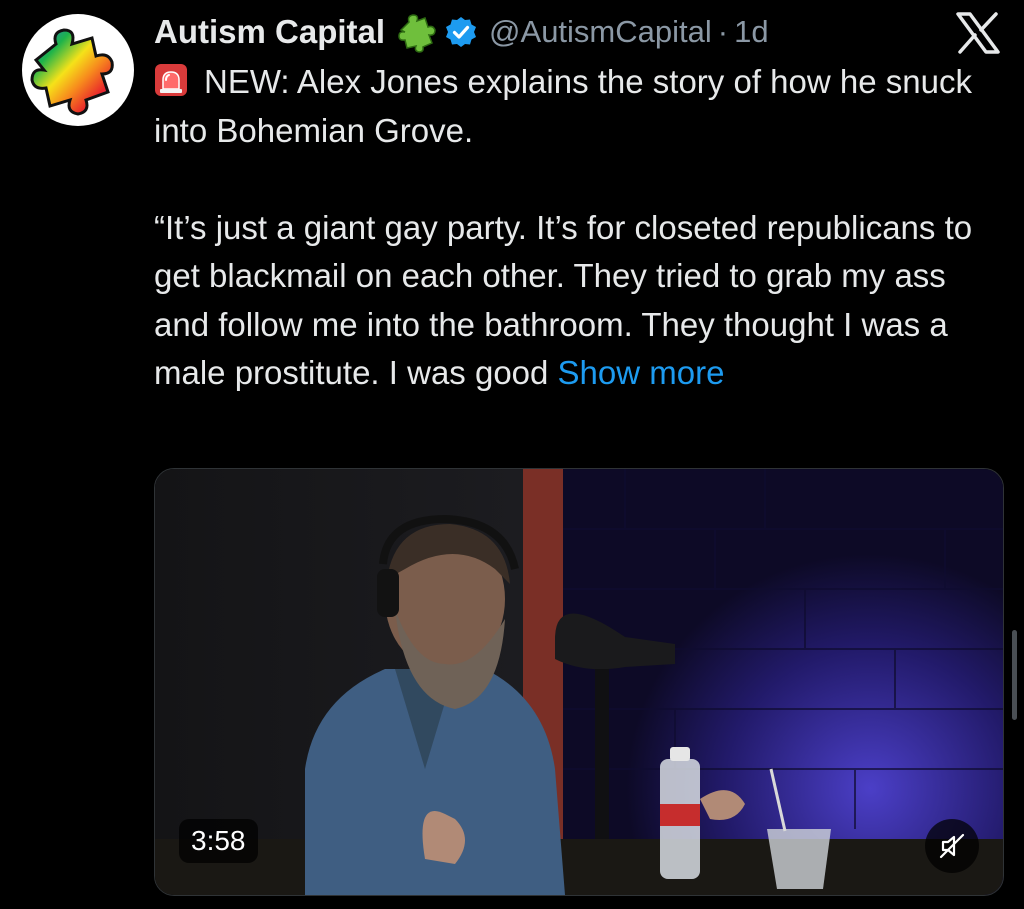 This screenshot has width=1024, height=909. Describe the element at coordinates (269, 32) in the screenshot. I see `display-name: Autism Capital` at that location.